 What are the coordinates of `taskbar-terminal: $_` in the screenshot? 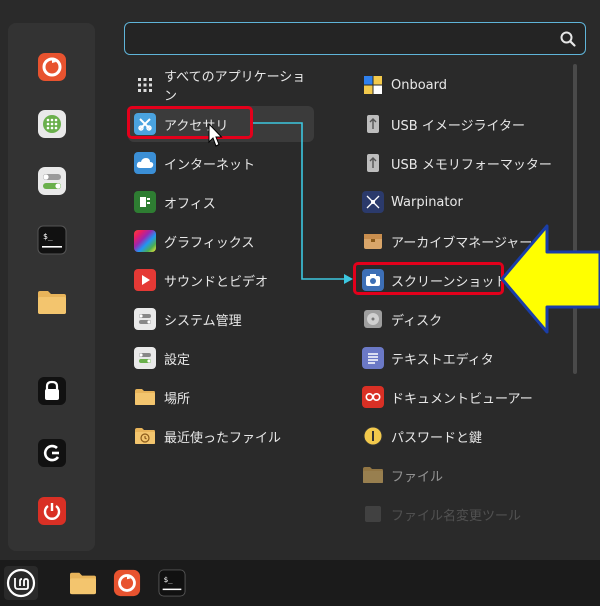 It's located at (172, 583).